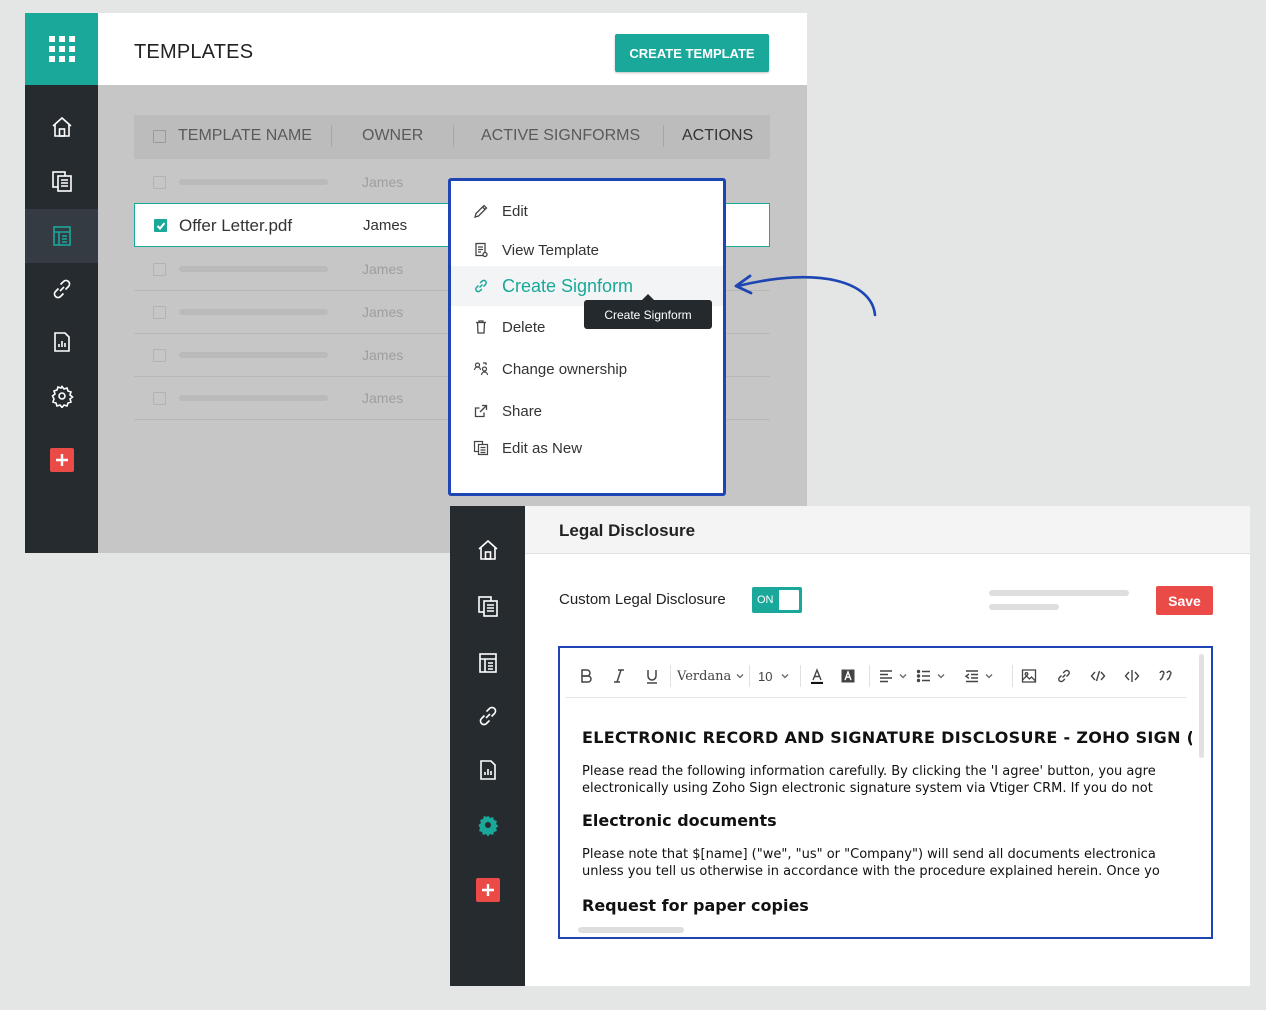  What do you see at coordinates (1064, 676) in the screenshot?
I see `insert-link-button` at bounding box center [1064, 676].